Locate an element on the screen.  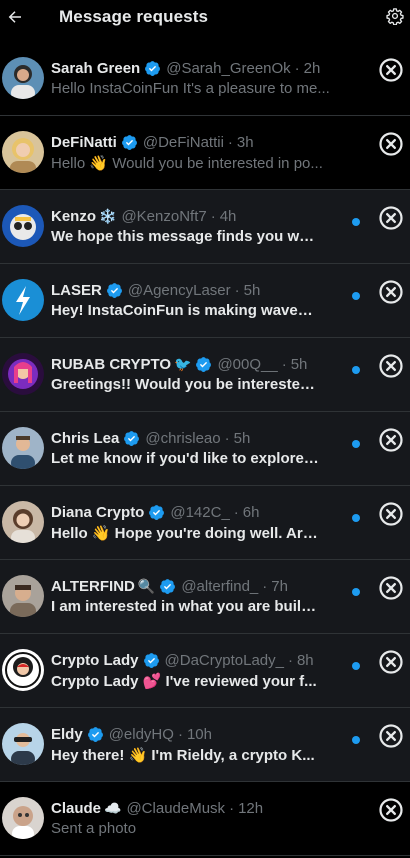
sender-name: Chris Lea is located at coordinates (85, 438).